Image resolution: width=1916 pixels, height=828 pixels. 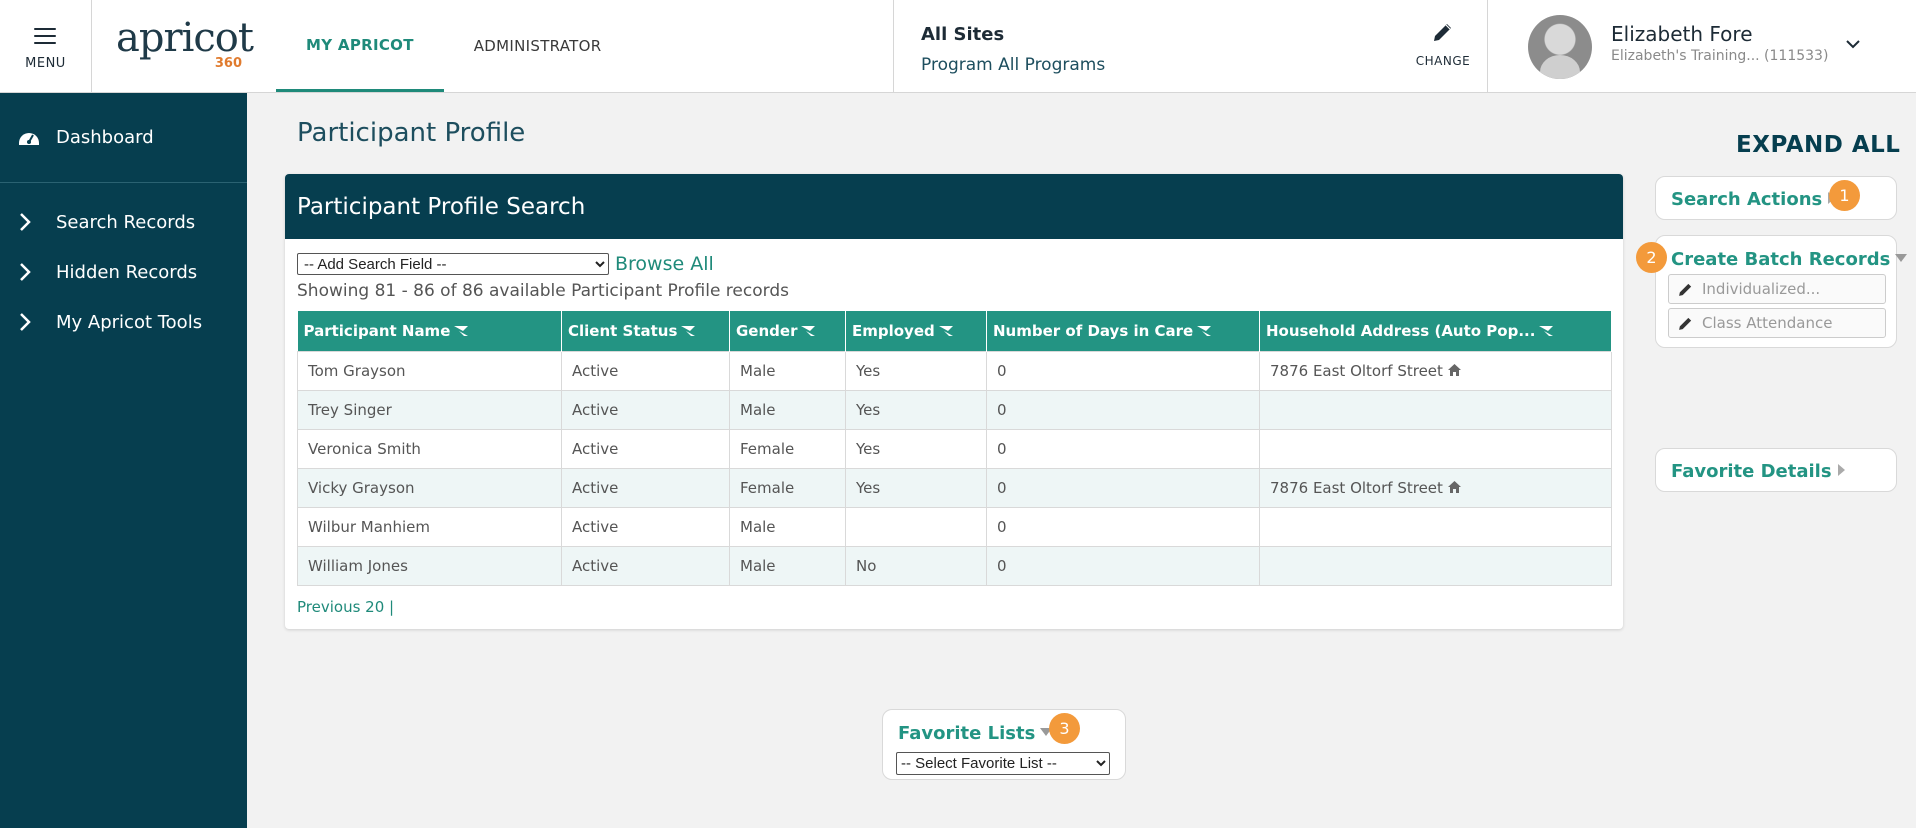 I want to click on browse-all-link: Browse All, so click(x=664, y=264).